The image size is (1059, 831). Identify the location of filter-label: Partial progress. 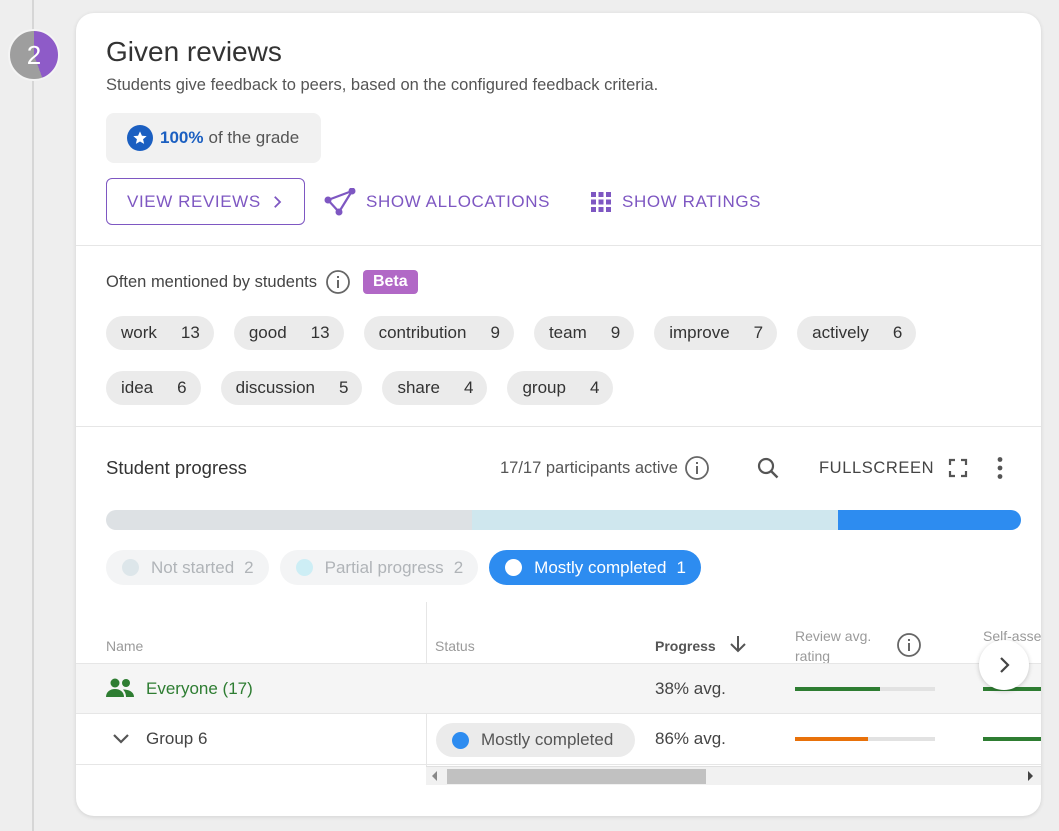
(384, 567).